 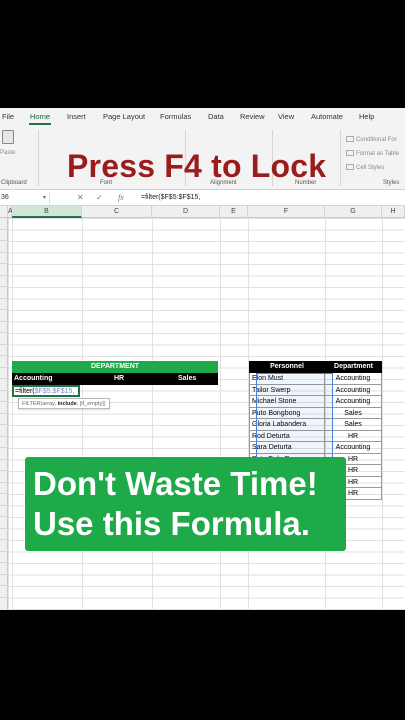 I want to click on cell-styles-button: Cell Styles, so click(x=365, y=167).